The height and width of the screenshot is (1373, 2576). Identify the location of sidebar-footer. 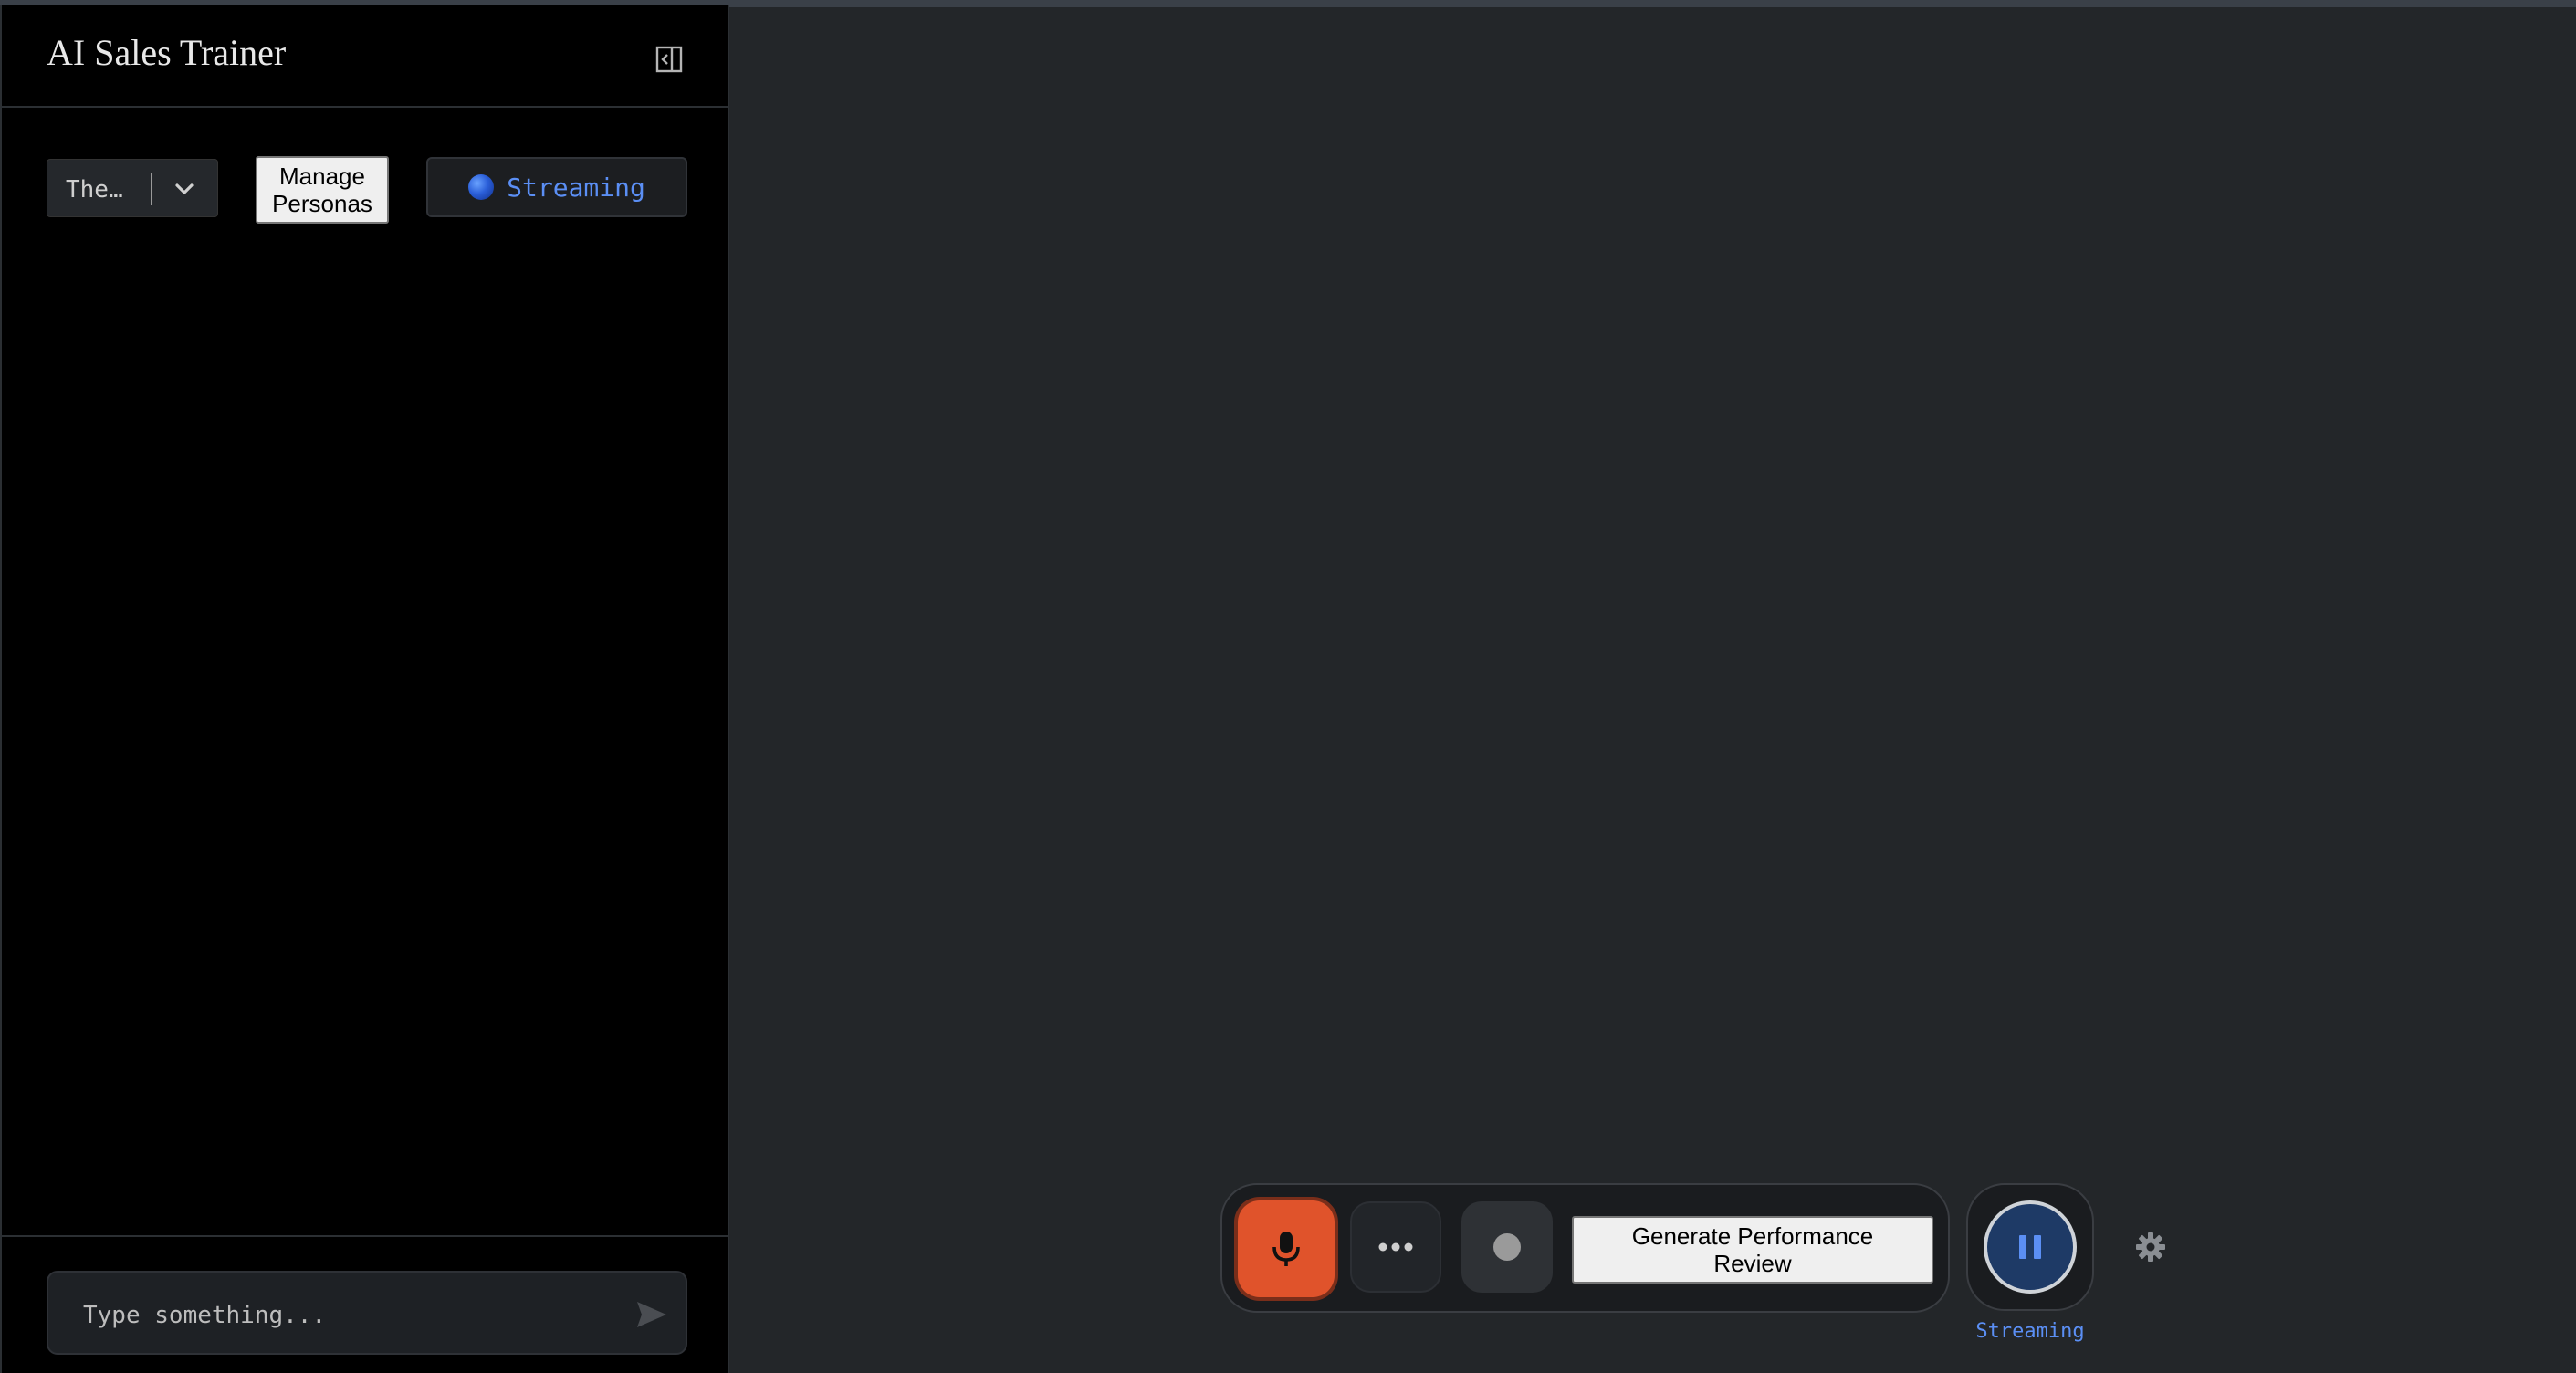
(365, 1304).